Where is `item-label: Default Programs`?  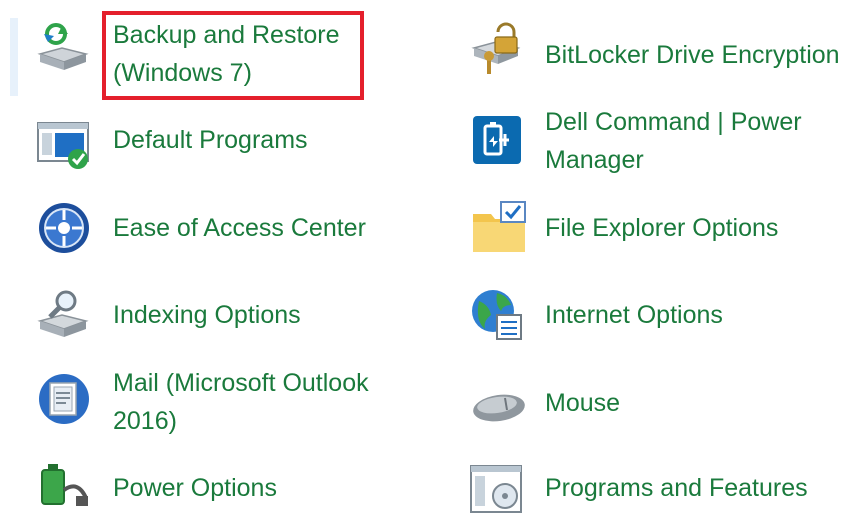
item-label: Default Programs is located at coordinates (210, 140).